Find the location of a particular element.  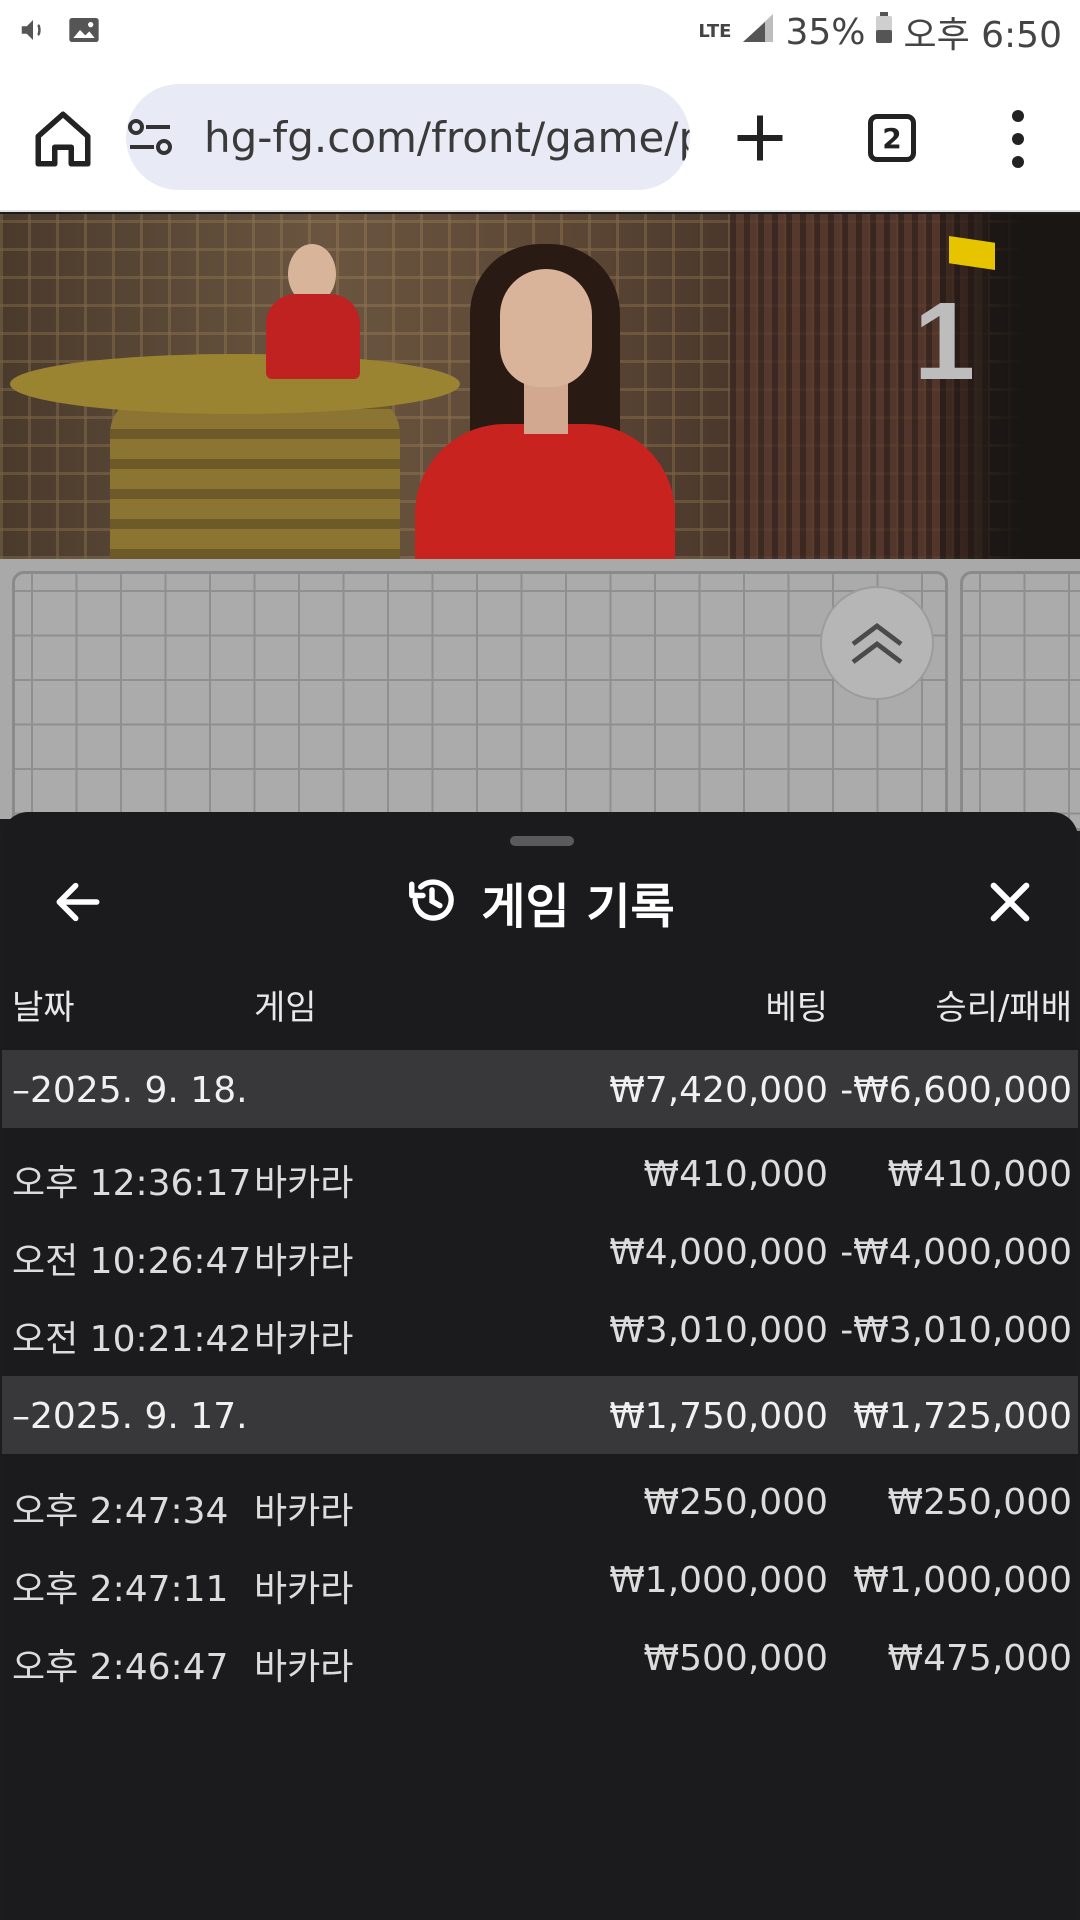

dealer-figure is located at coordinates (545, 401).